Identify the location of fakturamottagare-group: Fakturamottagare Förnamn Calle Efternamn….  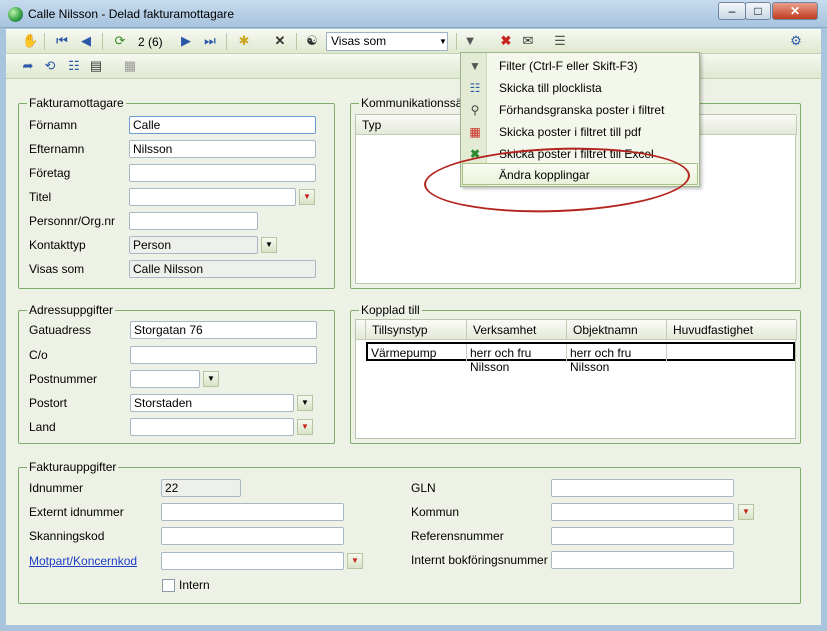
(176, 192).